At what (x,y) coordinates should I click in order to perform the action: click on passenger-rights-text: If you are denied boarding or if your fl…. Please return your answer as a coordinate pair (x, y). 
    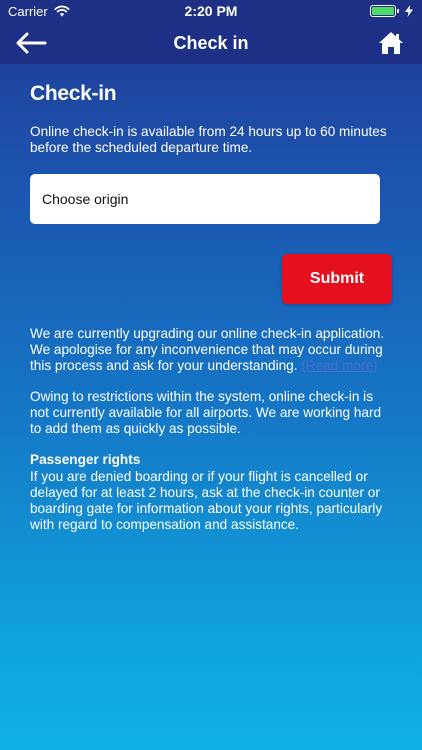
    Looking at the image, I should click on (206, 500).